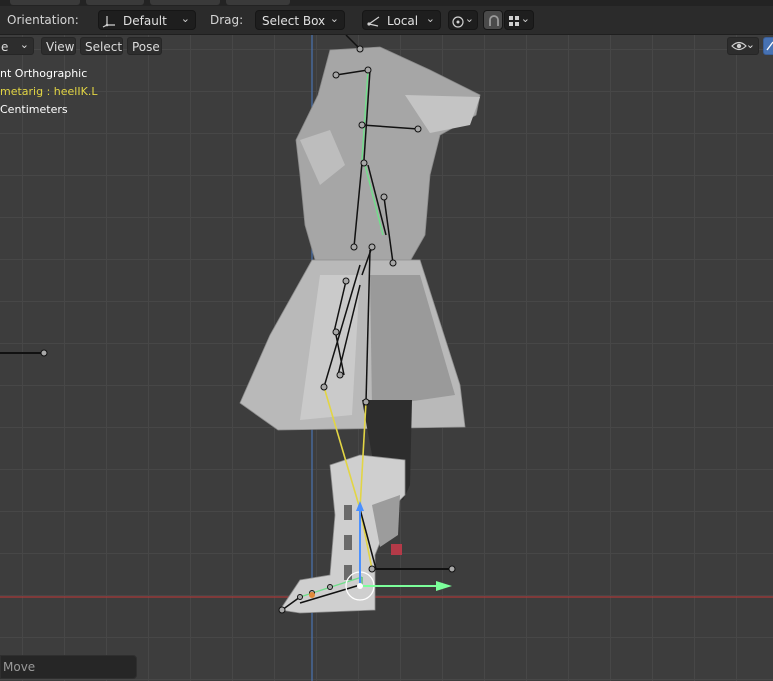 The width and height of the screenshot is (773, 681). Describe the element at coordinates (739, 46) in the screenshot. I see `eye-icon` at that location.